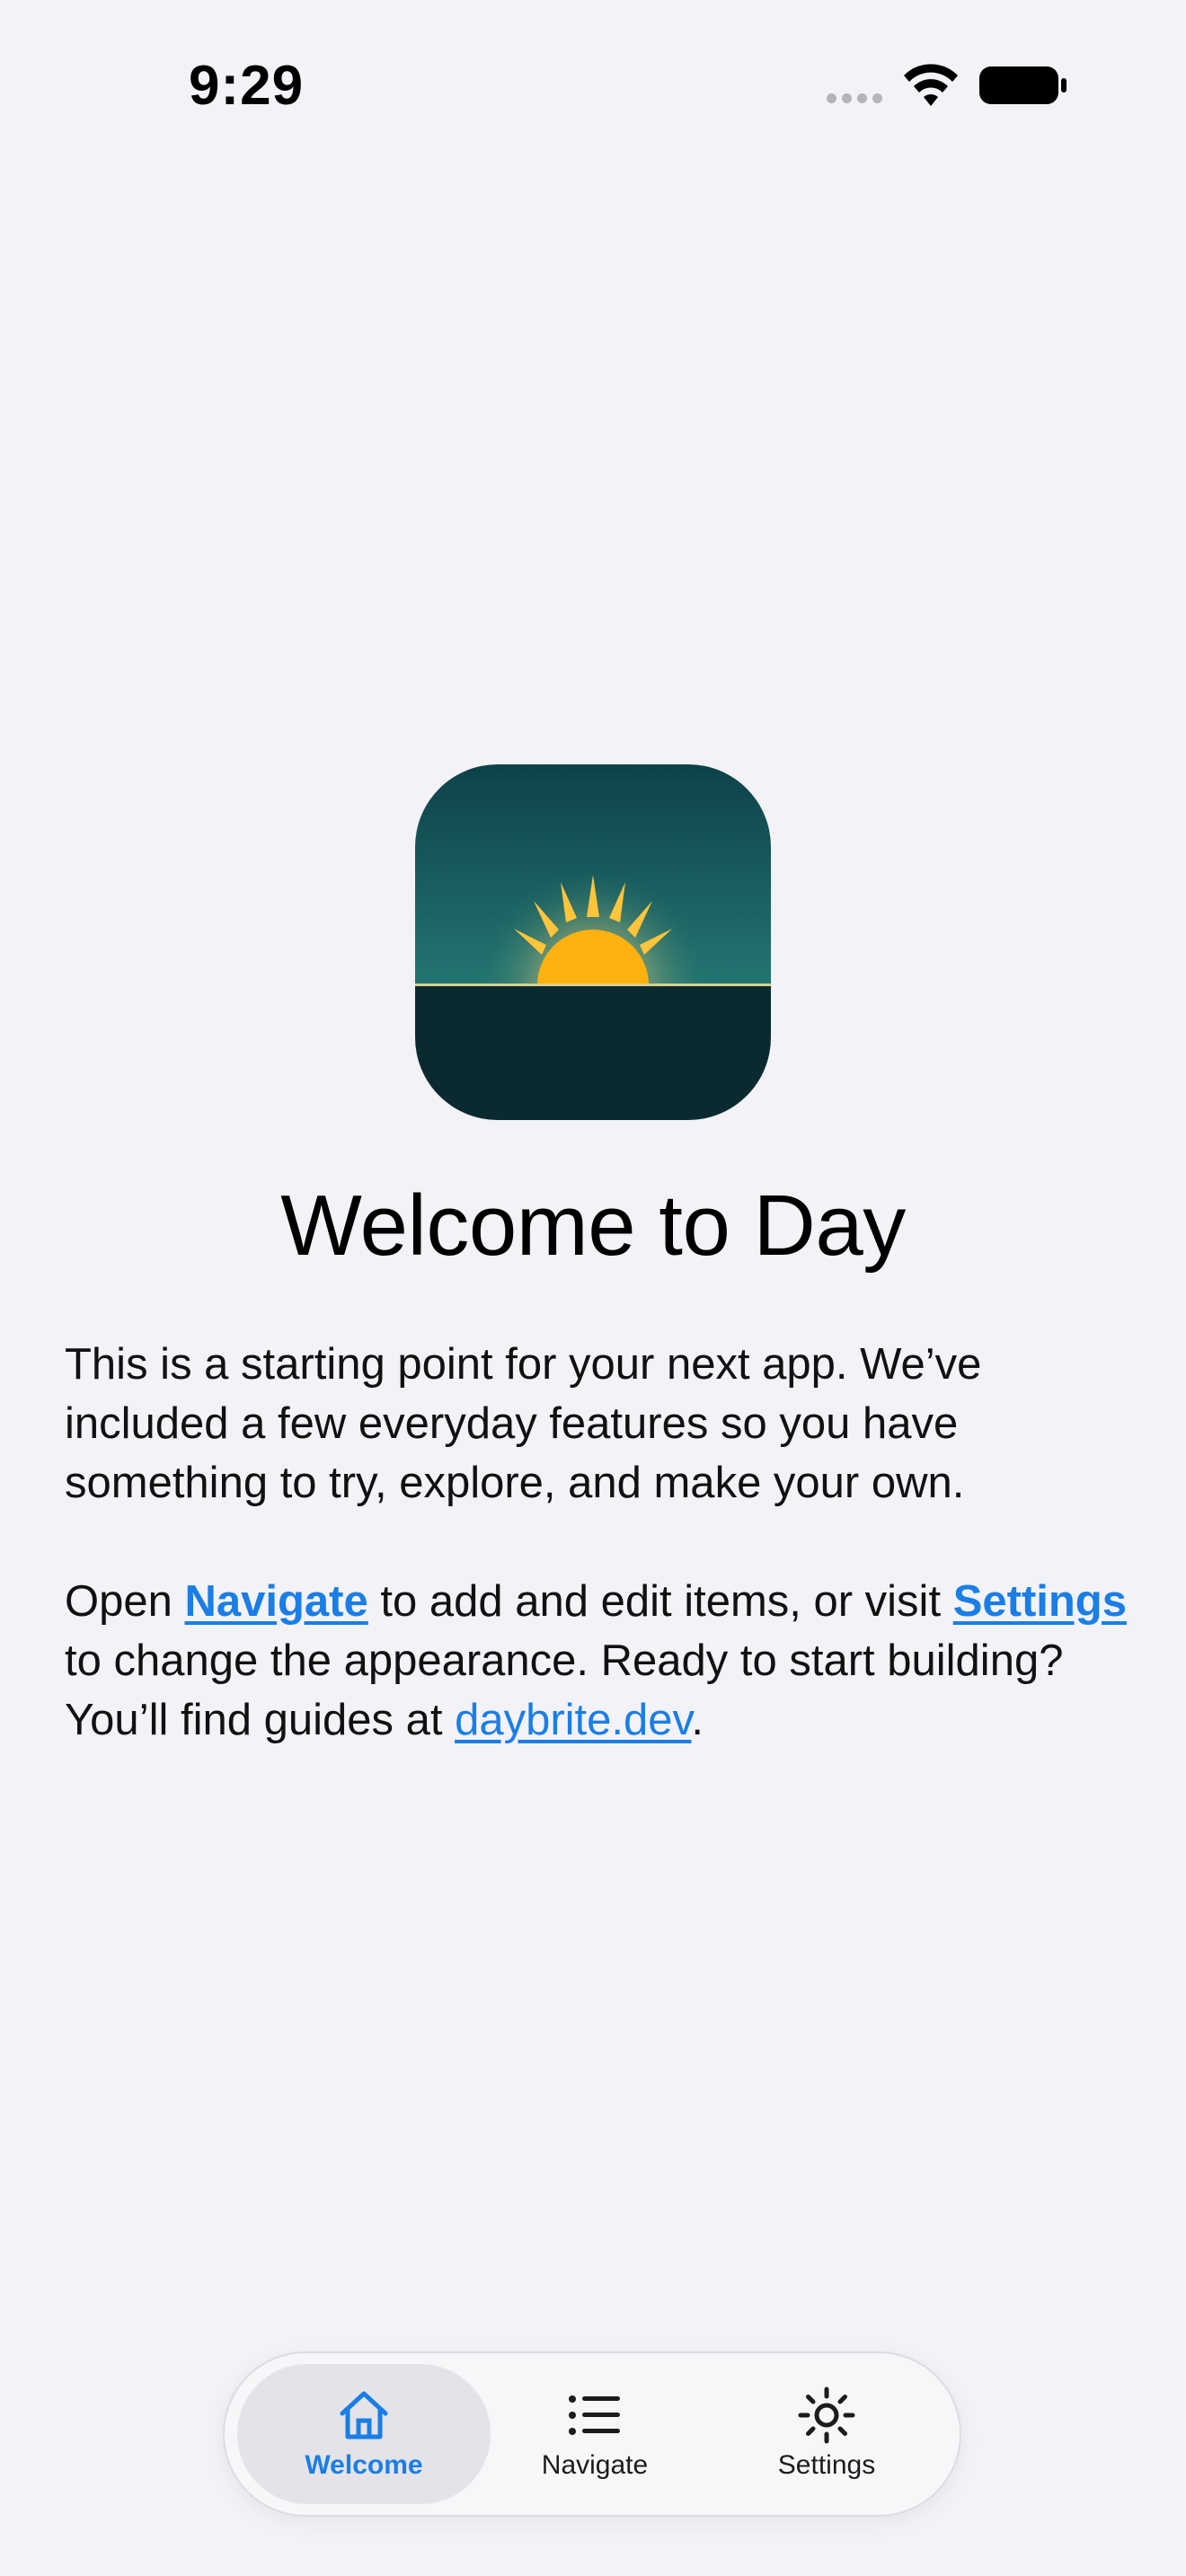 The width and height of the screenshot is (1186, 2576). I want to click on settings-link: Settings, so click(1040, 1601).